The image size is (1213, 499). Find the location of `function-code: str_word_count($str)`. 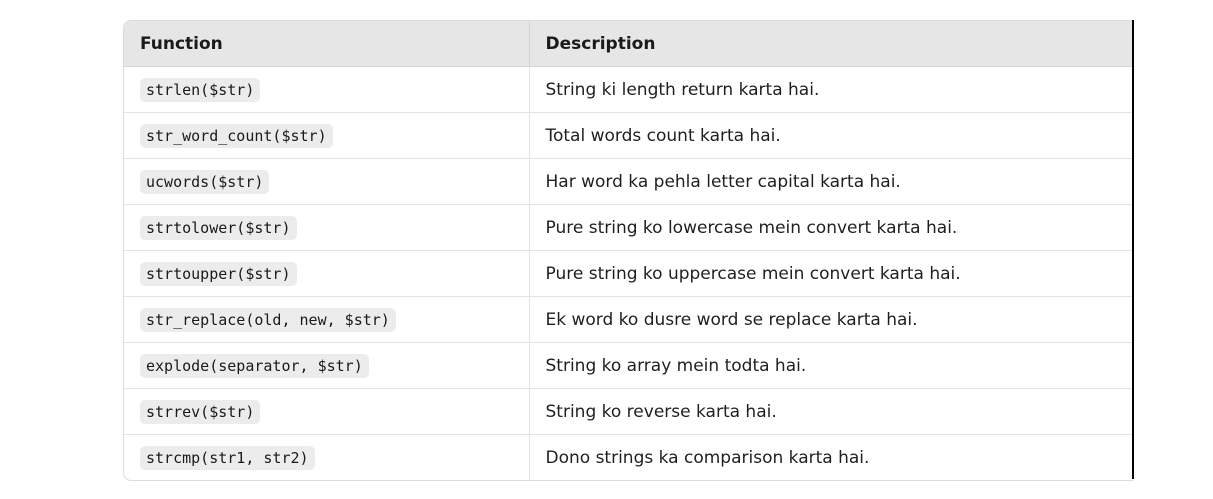

function-code: str_word_count($str) is located at coordinates (236, 135).